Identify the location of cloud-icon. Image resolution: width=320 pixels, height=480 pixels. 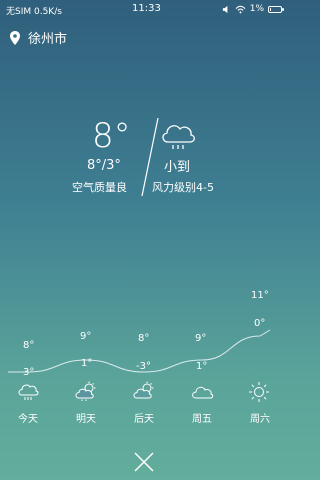
(203, 392).